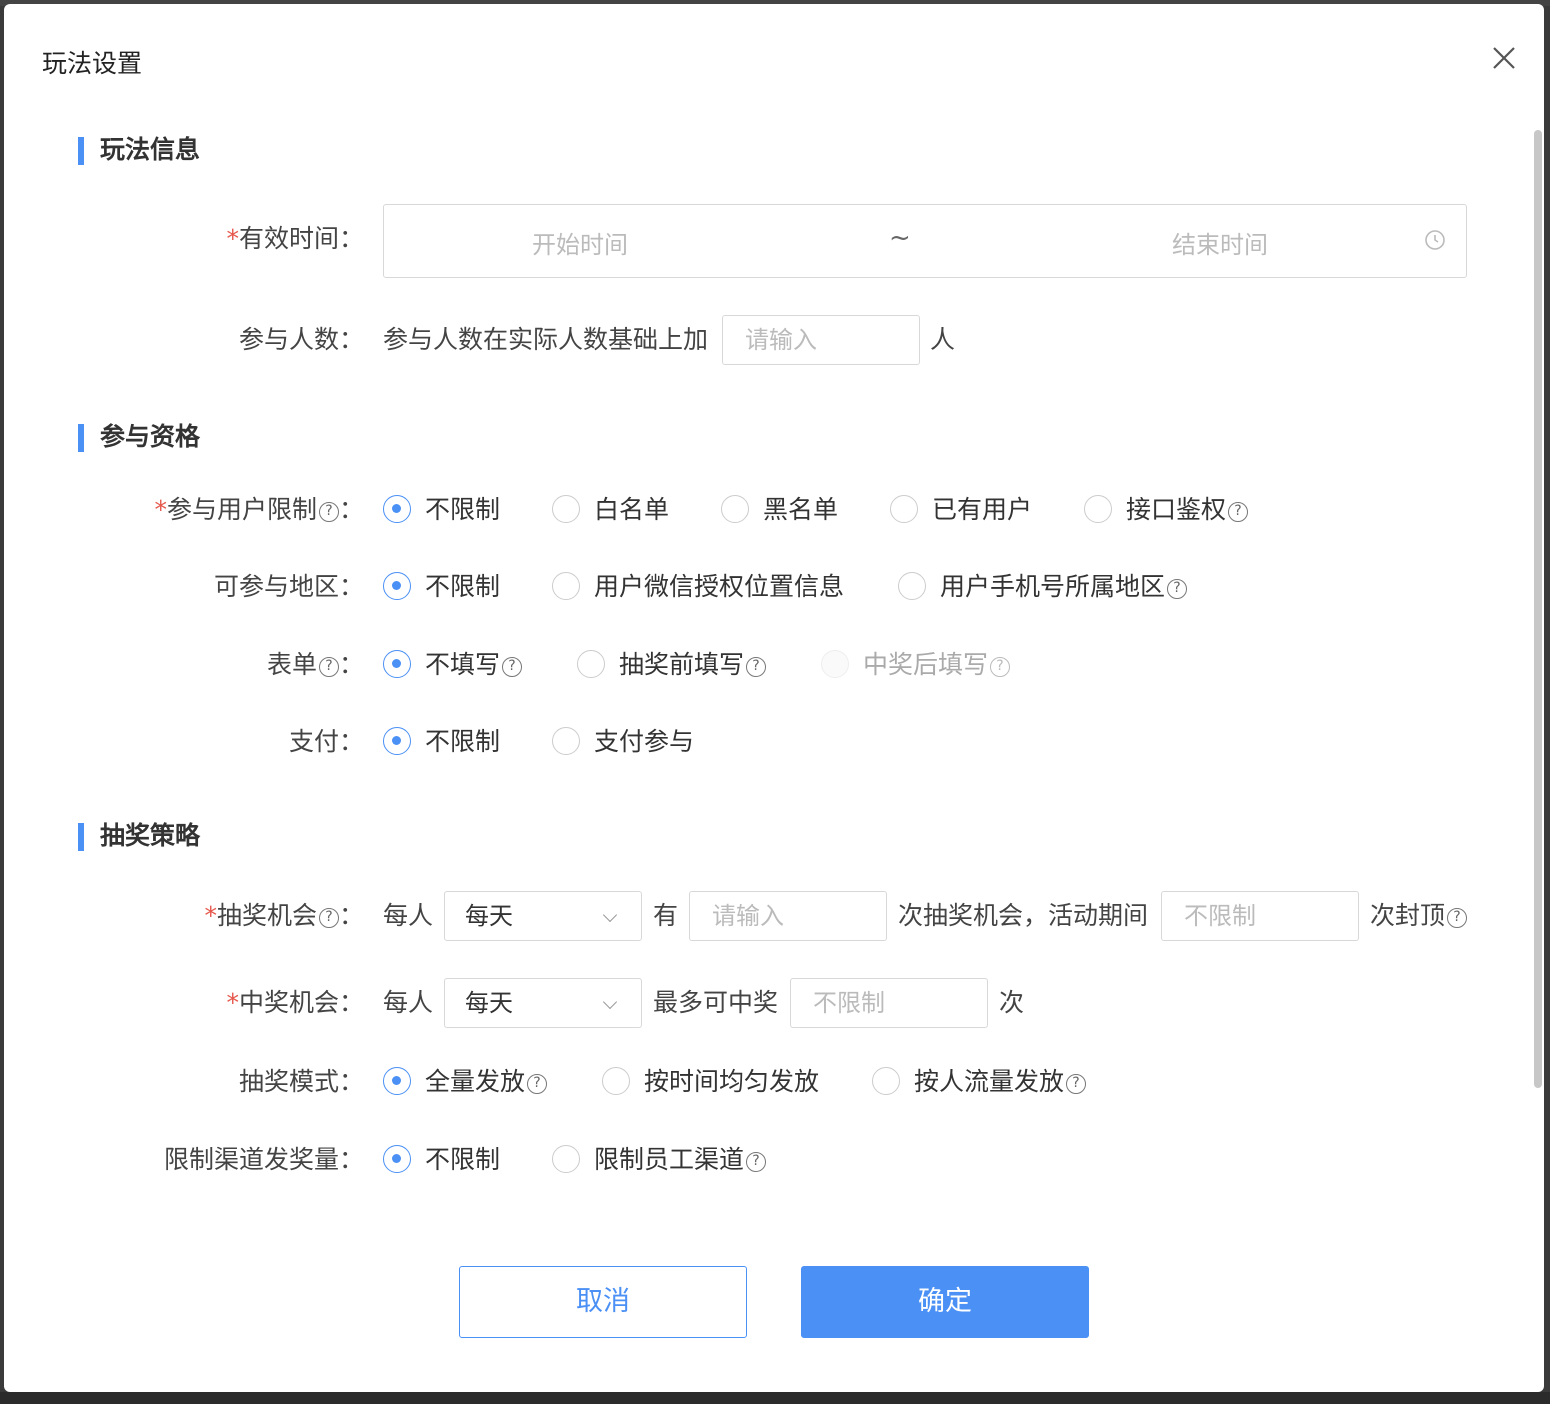 The height and width of the screenshot is (1404, 1550). What do you see at coordinates (710, 1082) in the screenshot?
I see `radio-draw-mode-time-even: 按时间均匀发放` at bounding box center [710, 1082].